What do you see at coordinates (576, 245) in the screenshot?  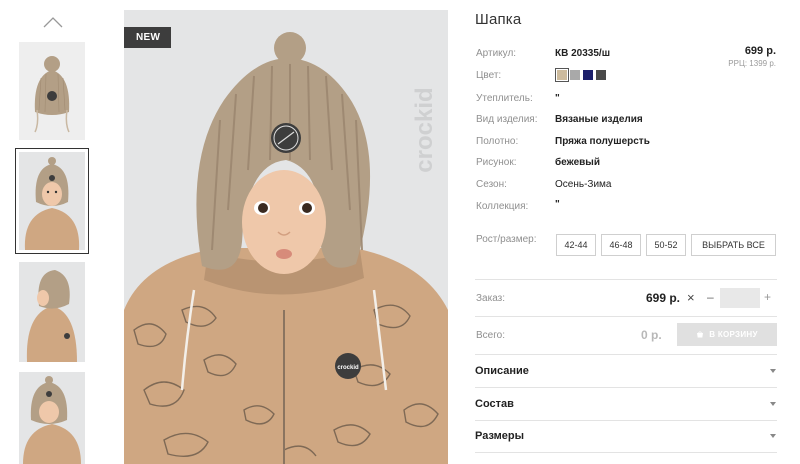 I see `size-option-42-44: 42-44` at bounding box center [576, 245].